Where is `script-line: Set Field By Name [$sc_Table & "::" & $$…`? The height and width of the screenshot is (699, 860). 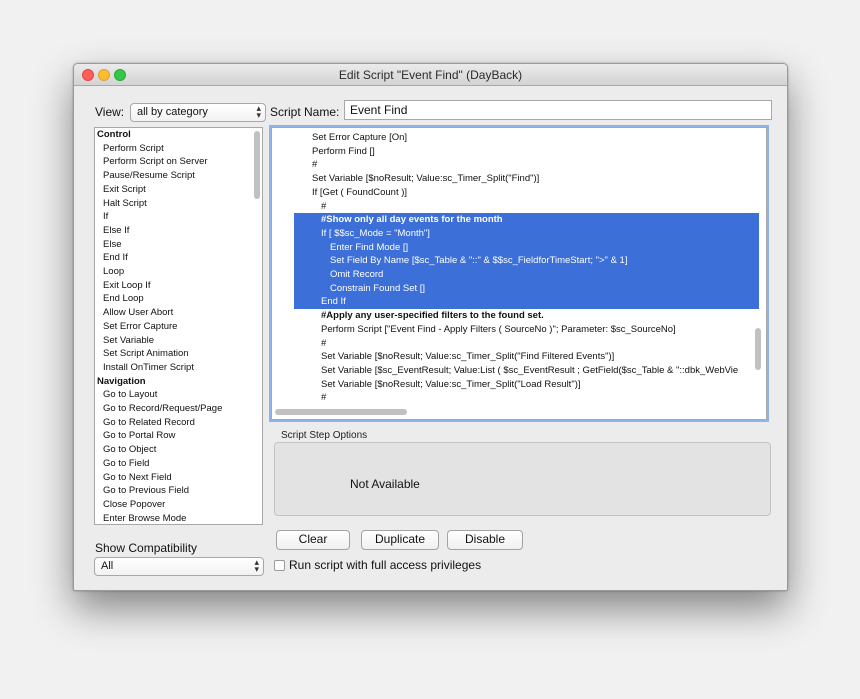
script-line: Set Field By Name [$sc_Table & "::" & $$… is located at coordinates (526, 261).